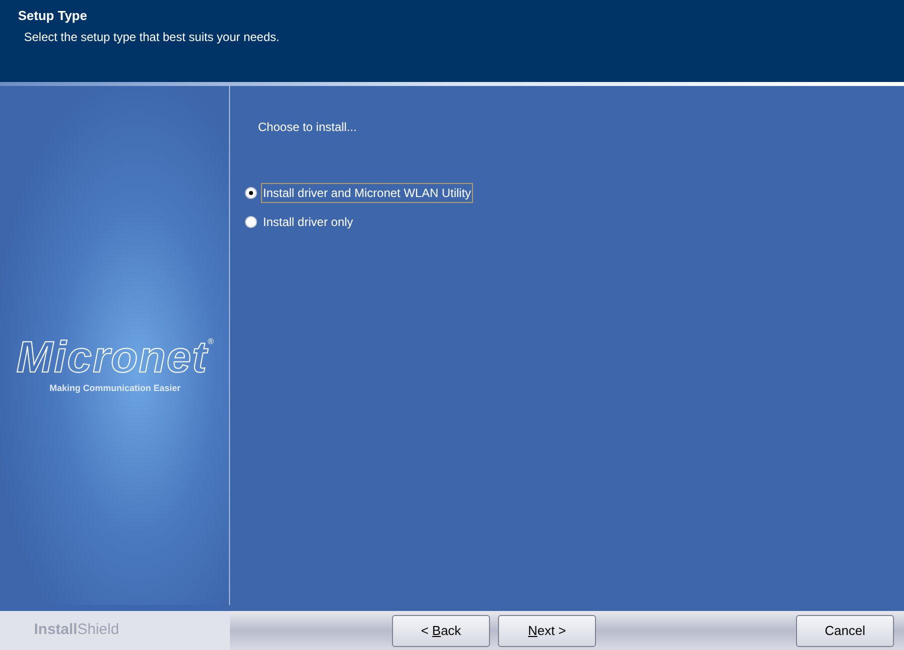 The height and width of the screenshot is (650, 904). What do you see at coordinates (441, 630) in the screenshot?
I see `back-button: < Back` at bounding box center [441, 630].